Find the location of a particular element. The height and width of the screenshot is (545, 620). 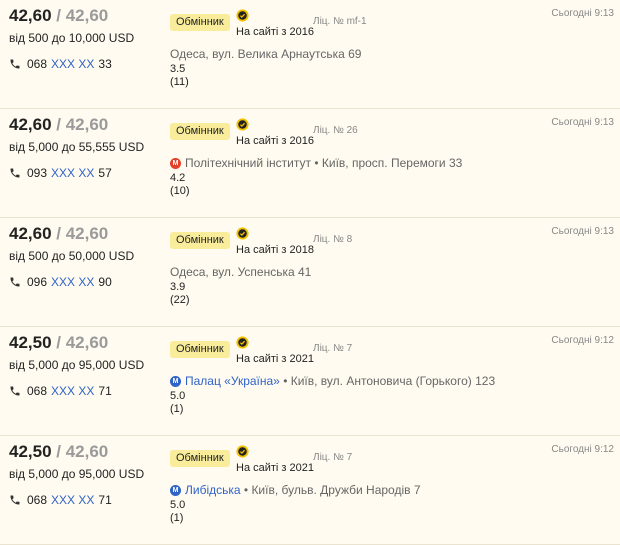

reviews-count: (10) is located at coordinates (180, 191).